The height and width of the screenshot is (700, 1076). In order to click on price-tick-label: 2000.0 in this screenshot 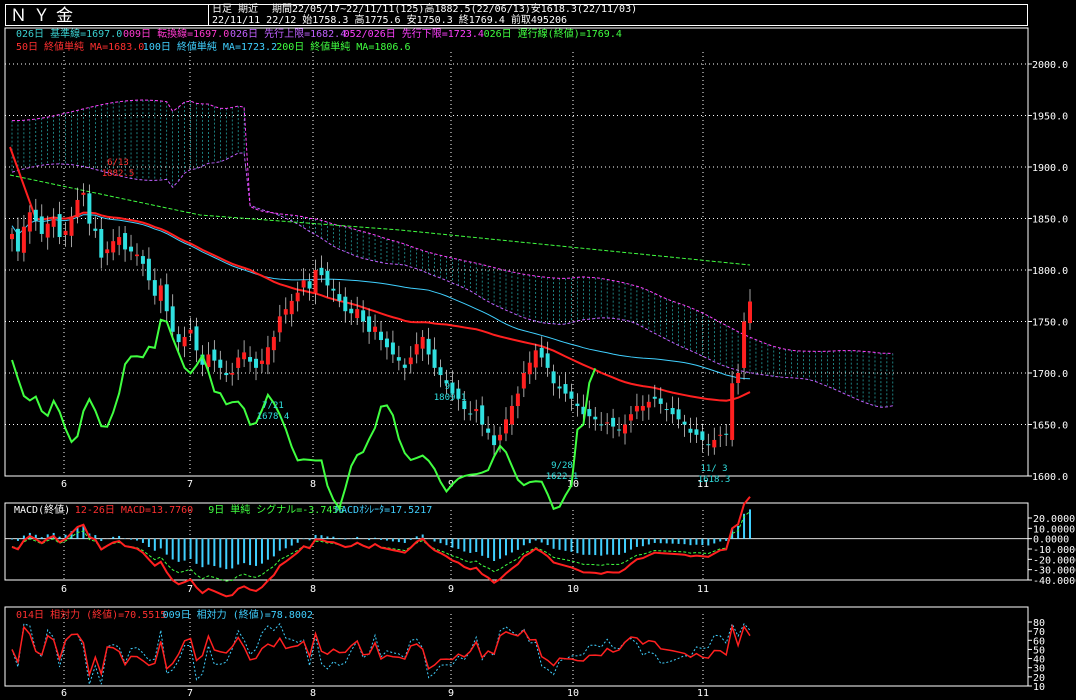, I will do `click(1050, 65)`.